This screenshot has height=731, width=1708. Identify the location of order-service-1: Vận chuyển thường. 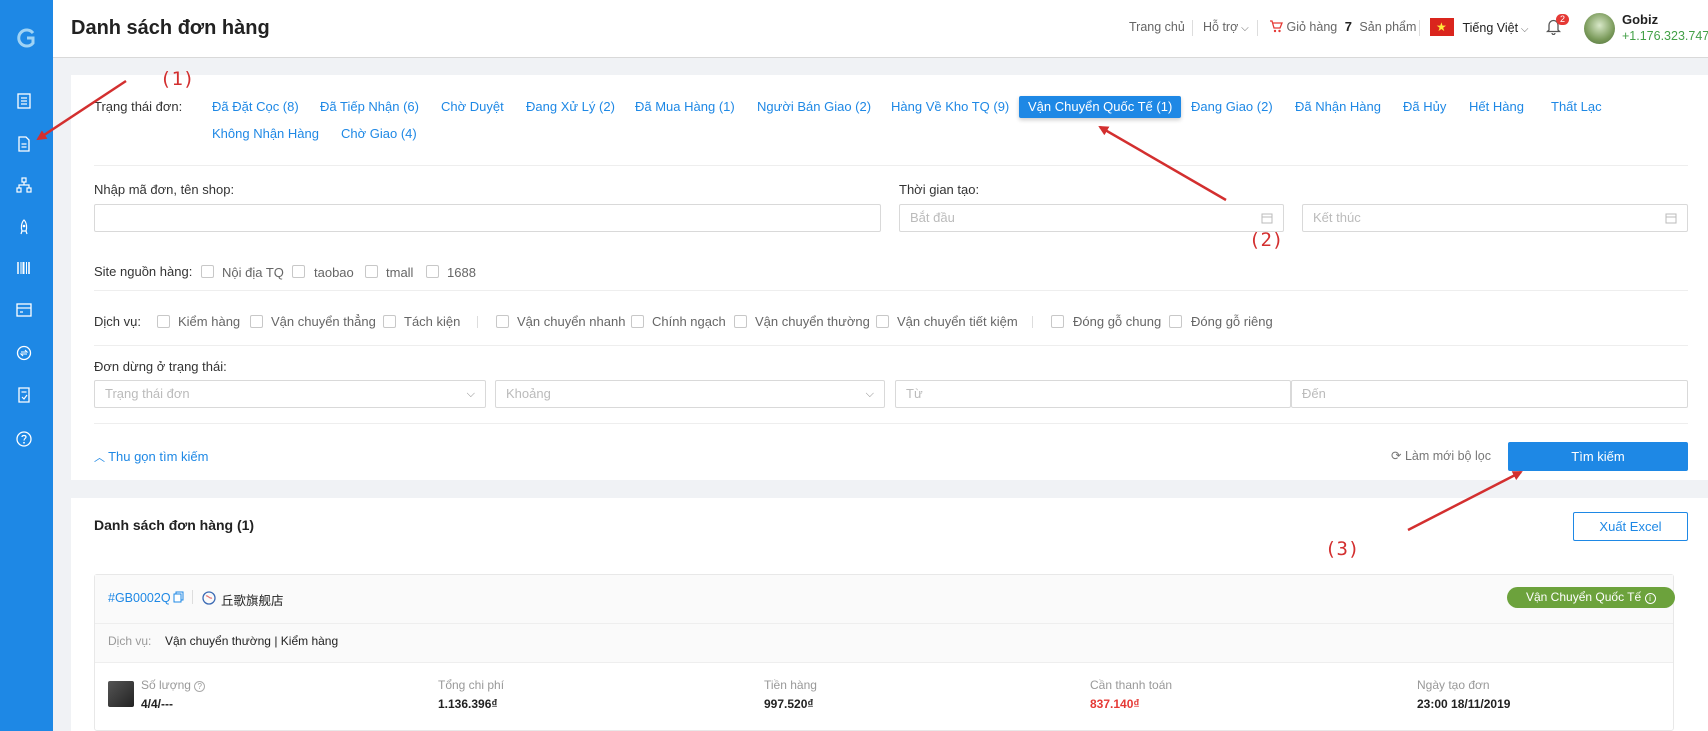
(218, 641).